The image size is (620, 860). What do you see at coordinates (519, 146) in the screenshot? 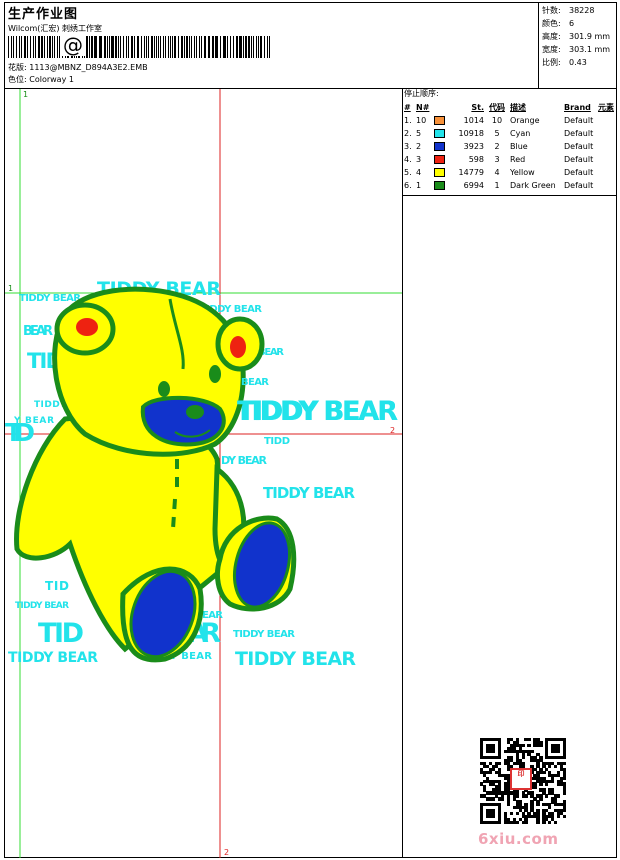
I see `cell-description: Blue` at bounding box center [519, 146].